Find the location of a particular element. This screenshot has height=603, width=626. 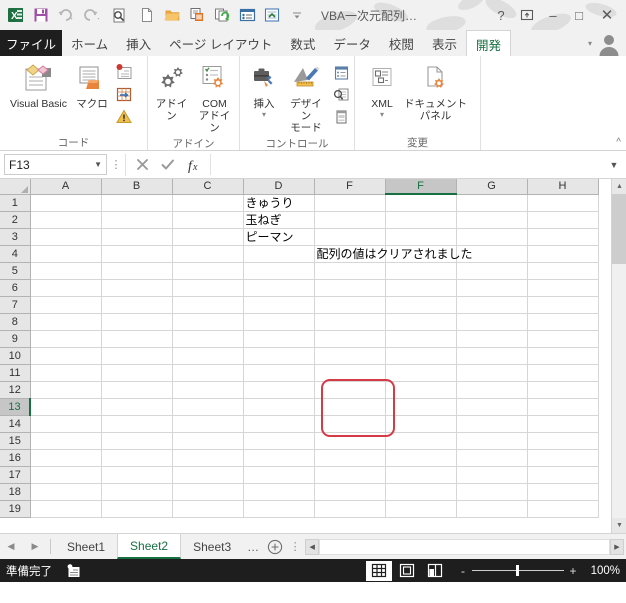

horizontal-scroll-track is located at coordinates (464, 546).